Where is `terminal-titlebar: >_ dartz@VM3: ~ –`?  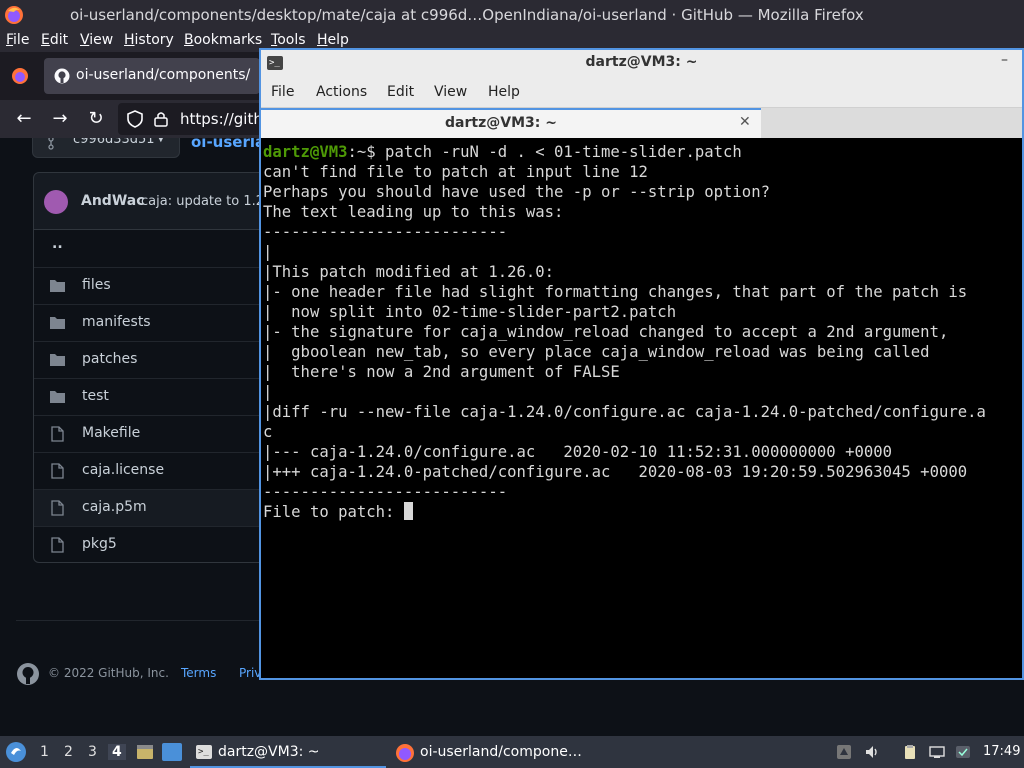
terminal-titlebar: >_ dartz@VM3: ~ – is located at coordinates (641, 64).